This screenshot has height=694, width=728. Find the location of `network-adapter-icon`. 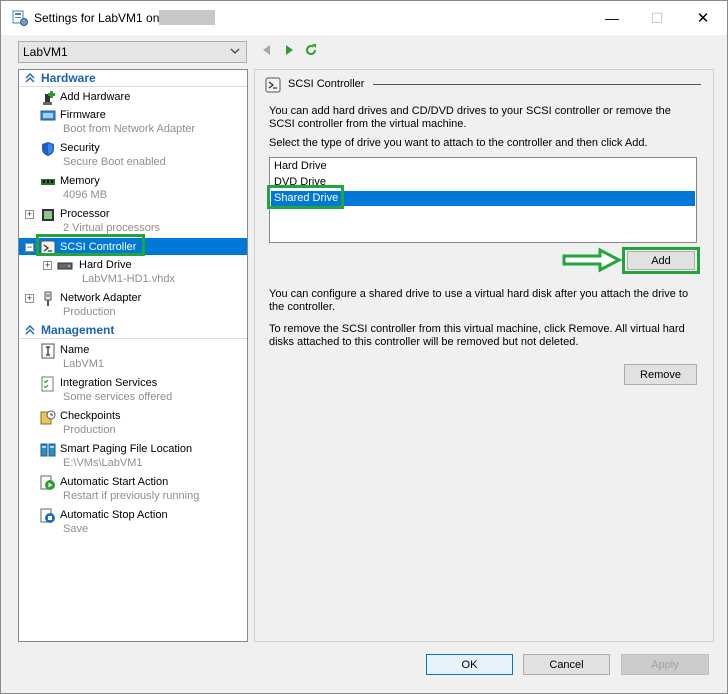

network-adapter-icon is located at coordinates (48, 298).